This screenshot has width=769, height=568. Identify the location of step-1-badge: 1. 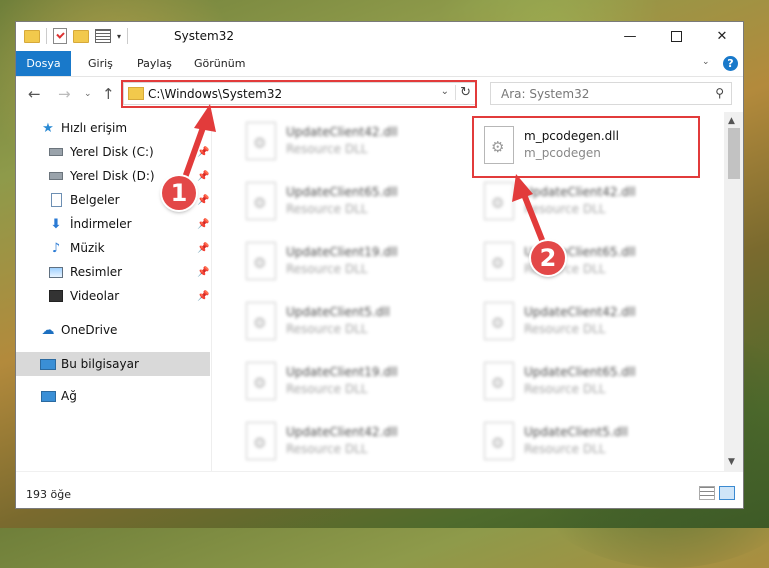
(179, 193).